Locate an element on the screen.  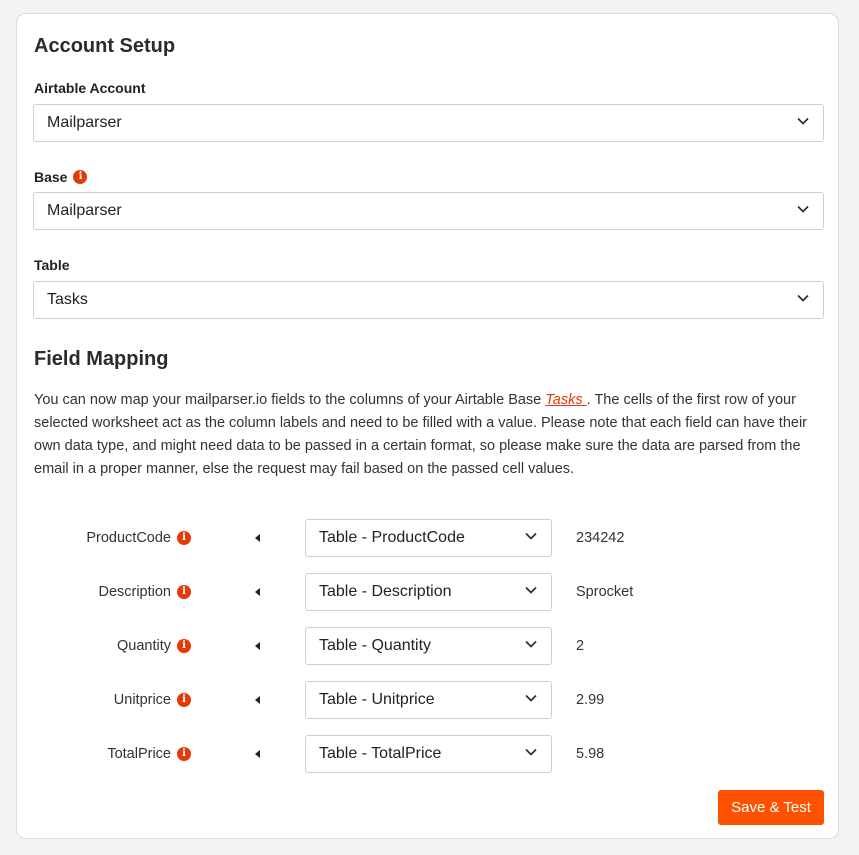
mapping-column-value: Table - ProductCode is located at coordinates (392, 537).